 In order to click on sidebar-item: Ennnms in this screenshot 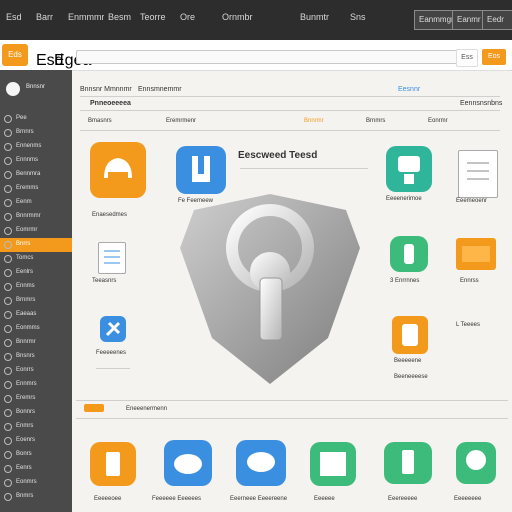, I will do `click(36, 161)`.